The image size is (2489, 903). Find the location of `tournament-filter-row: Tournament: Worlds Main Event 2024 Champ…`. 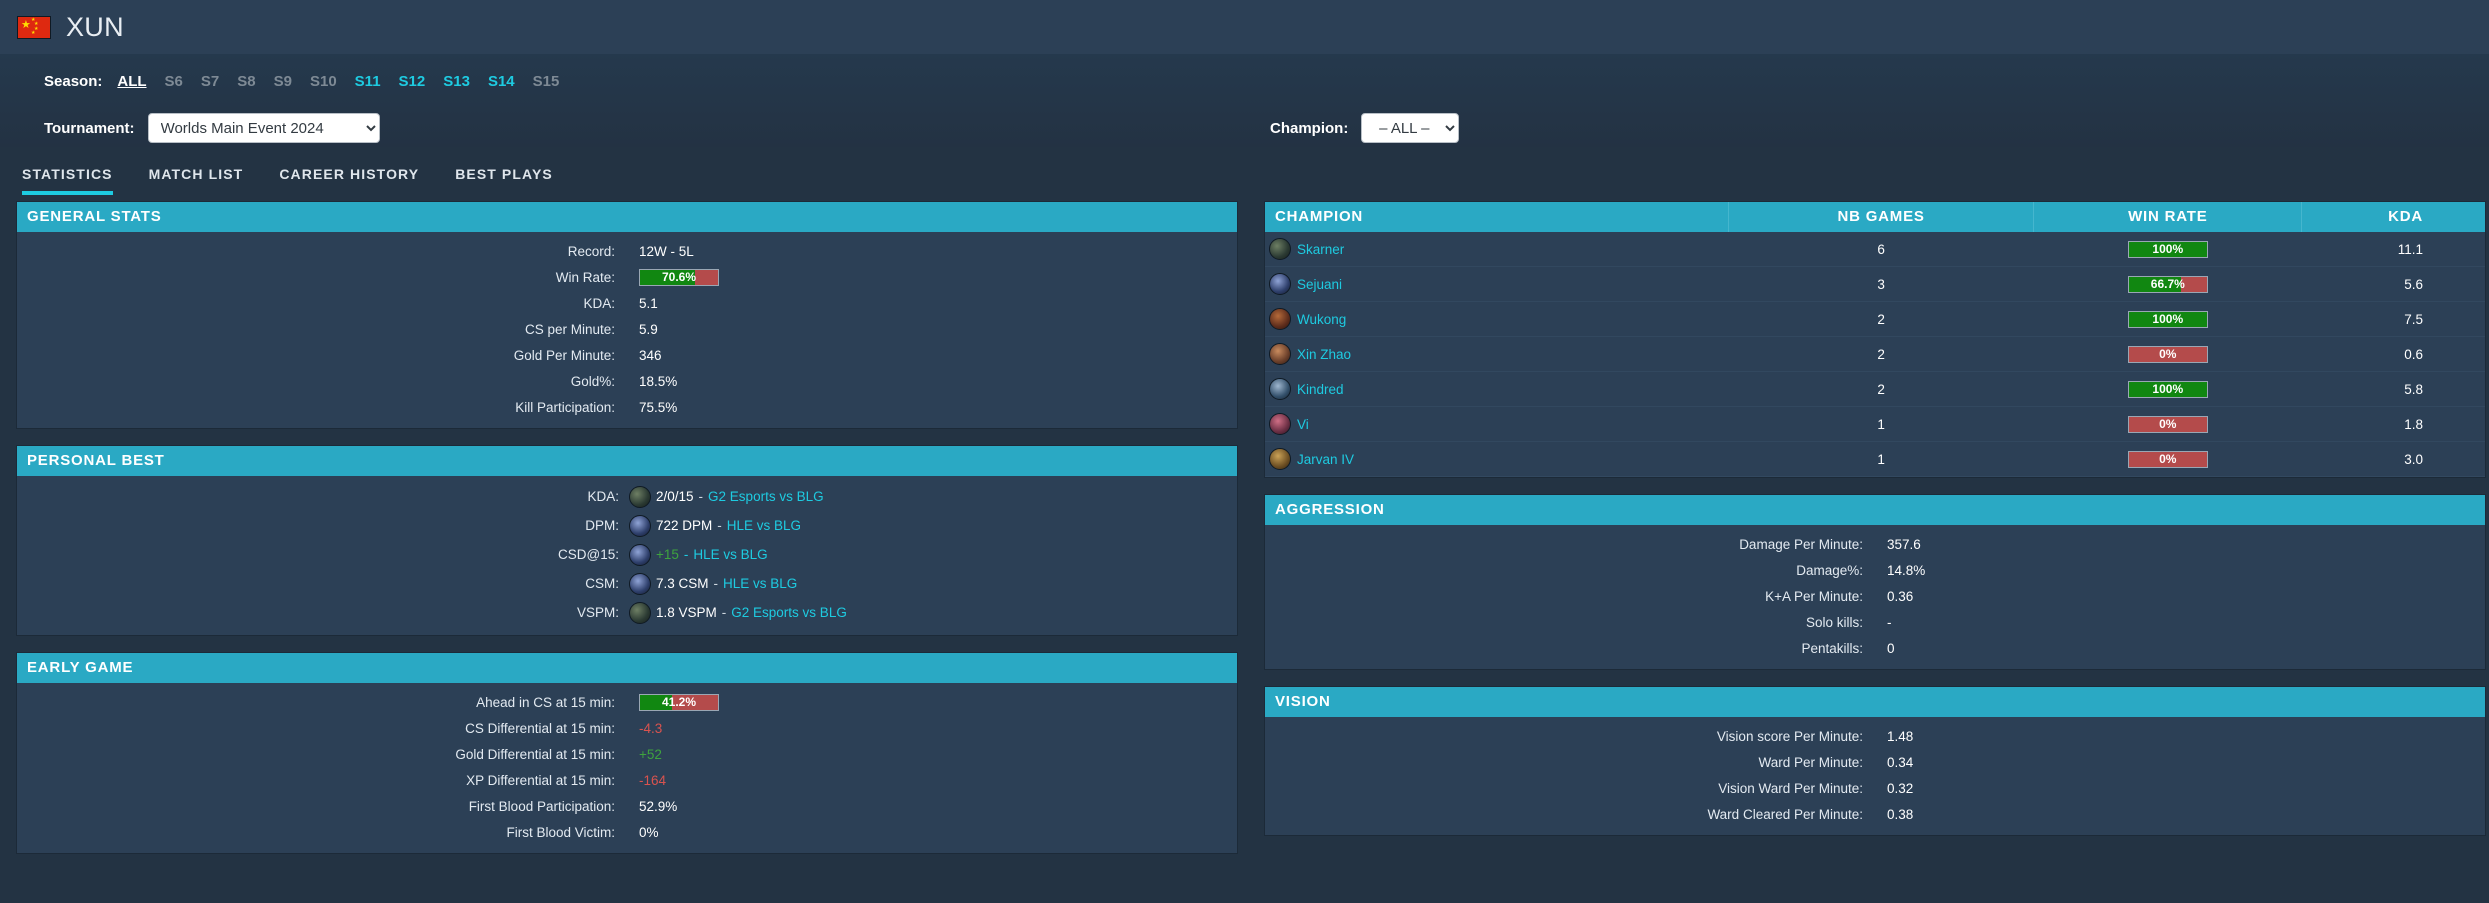

tournament-filter-row: Tournament: Worlds Main Event 2024 Champ… is located at coordinates (1244, 116).